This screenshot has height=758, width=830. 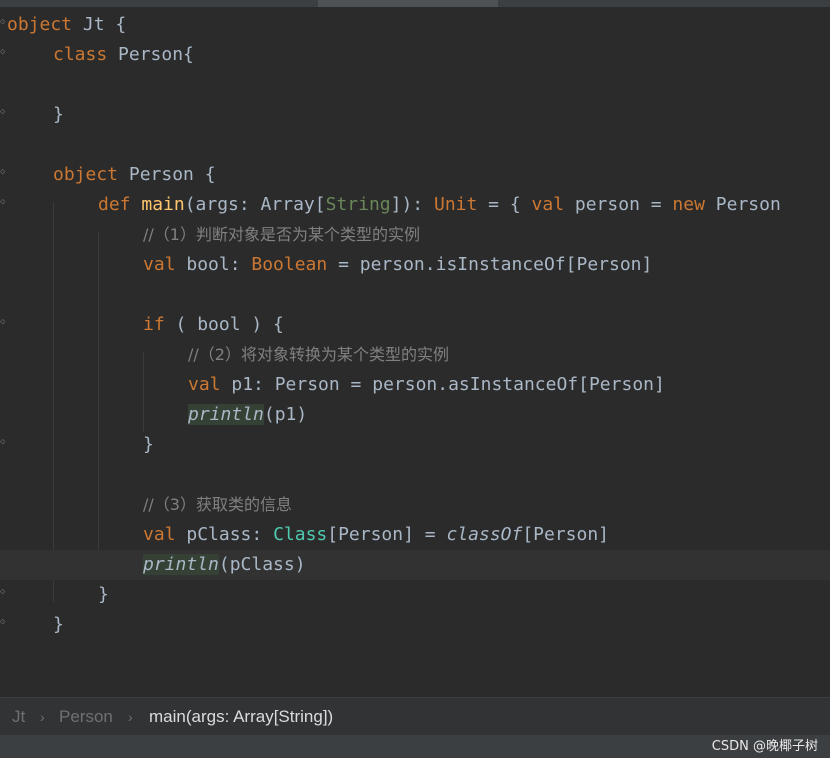 I want to click on breadcrumb-item-person: Person, so click(x=86, y=717).